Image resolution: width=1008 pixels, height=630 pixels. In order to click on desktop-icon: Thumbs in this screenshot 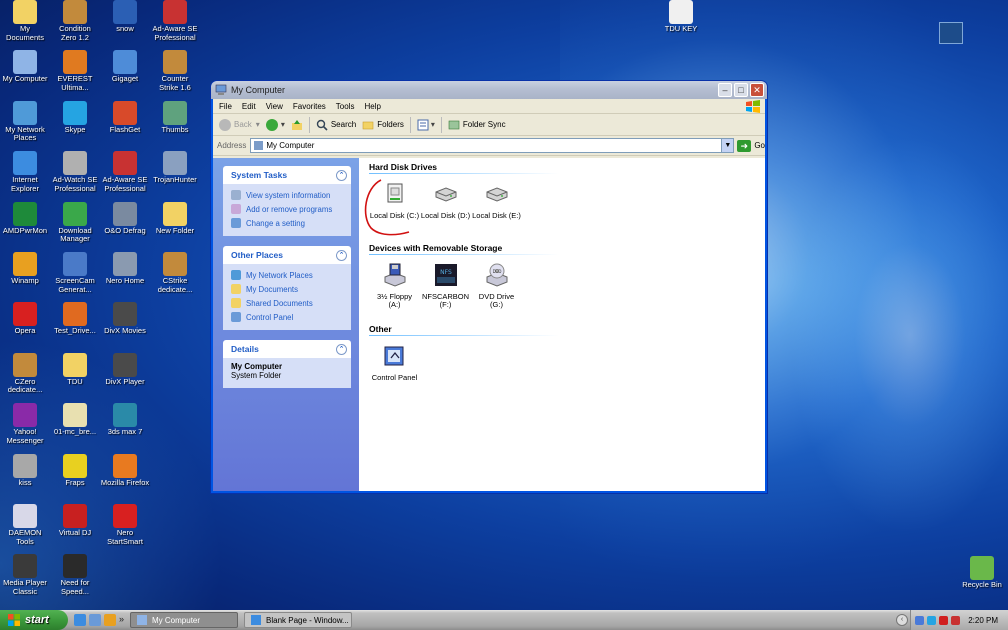, I will do `click(175, 124)`.